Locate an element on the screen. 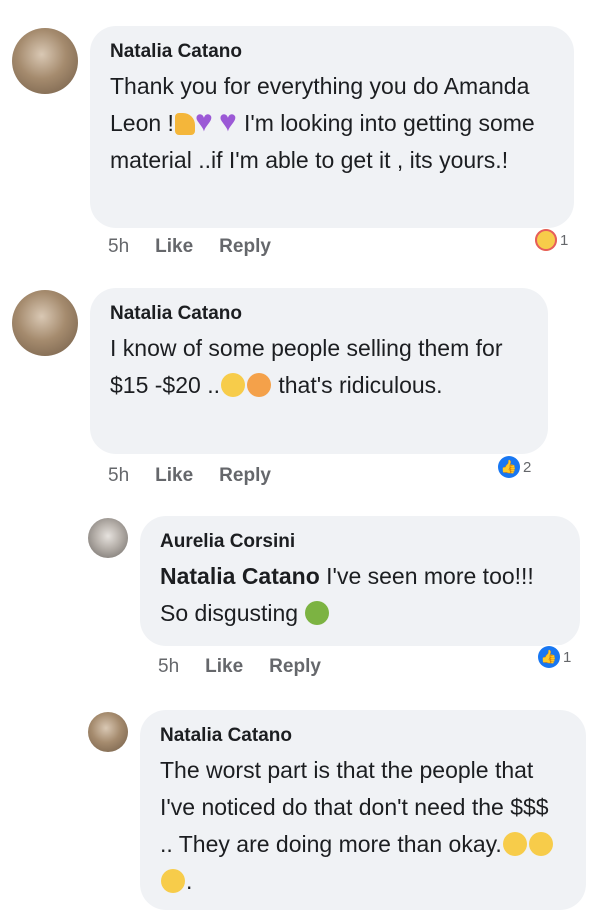  nauseated-face-emoji-icon is located at coordinates (317, 613).